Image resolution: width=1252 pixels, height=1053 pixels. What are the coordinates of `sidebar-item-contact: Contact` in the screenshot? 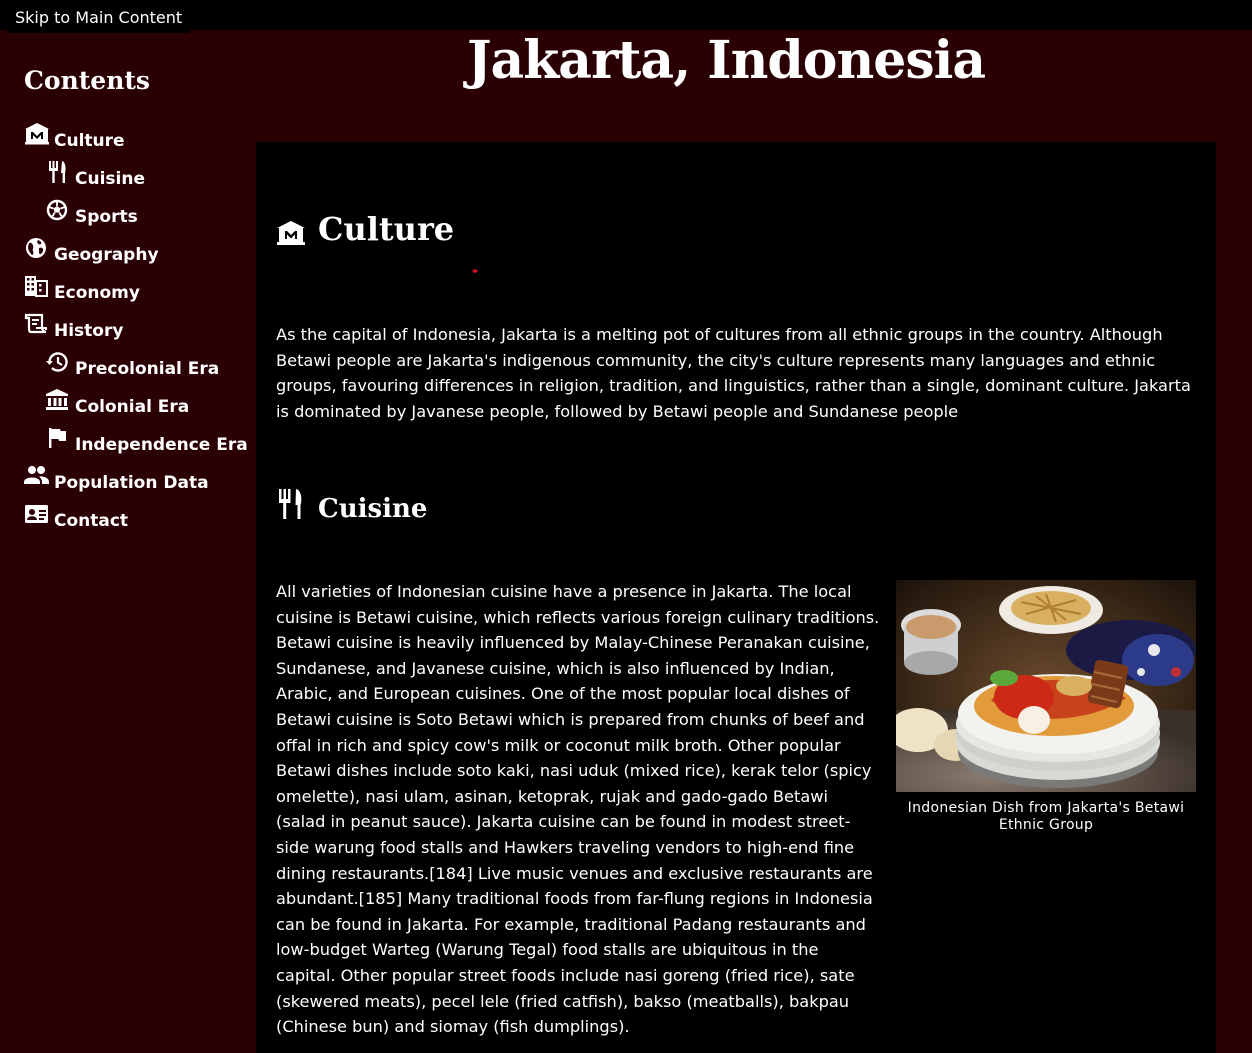 It's located at (136, 523).